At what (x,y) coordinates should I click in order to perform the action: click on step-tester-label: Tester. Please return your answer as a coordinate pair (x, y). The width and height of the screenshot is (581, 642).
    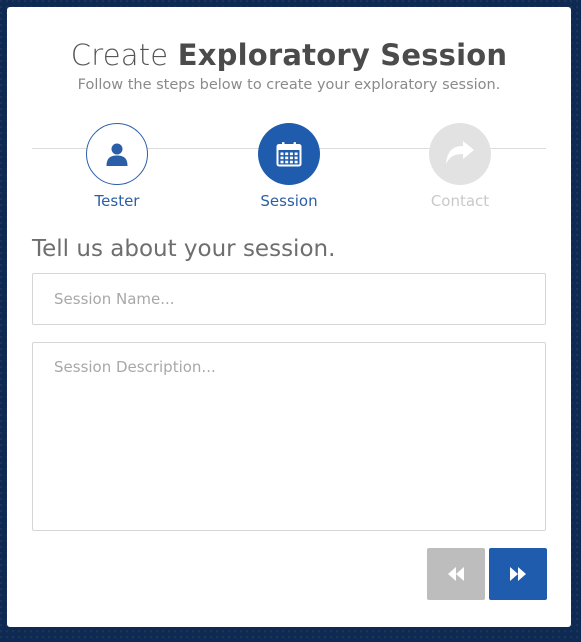
    Looking at the image, I should click on (117, 201).